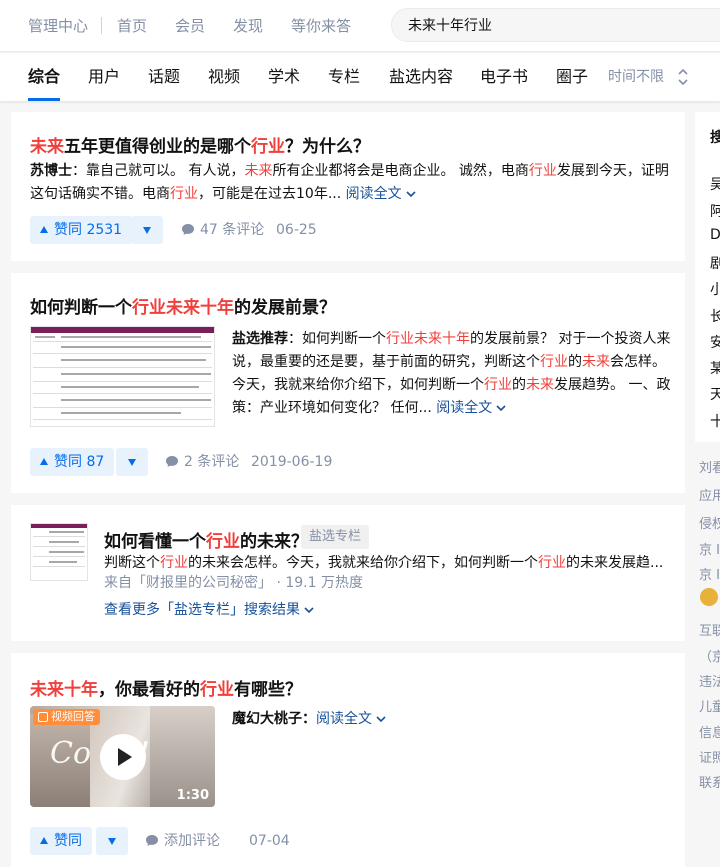 The height and width of the screenshot is (867, 720). What do you see at coordinates (222, 230) in the screenshot?
I see `comments-button: 47 条评论` at bounding box center [222, 230].